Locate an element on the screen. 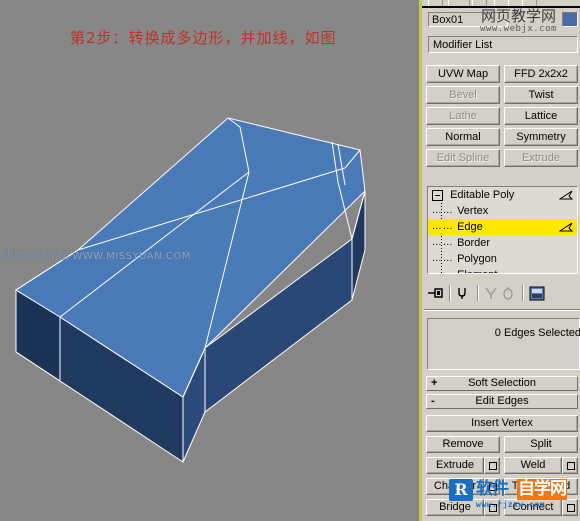 The width and height of the screenshot is (580, 521). rollout-expand-icon: + is located at coordinates (434, 383).